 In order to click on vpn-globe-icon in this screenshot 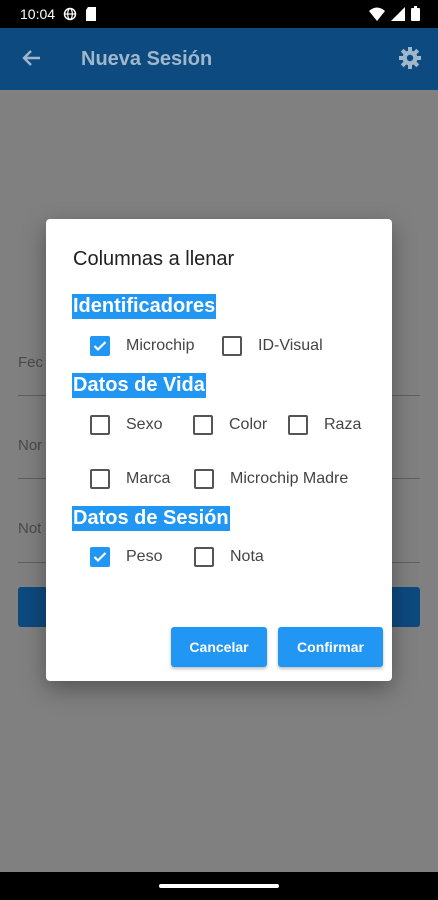, I will do `click(70, 14)`.